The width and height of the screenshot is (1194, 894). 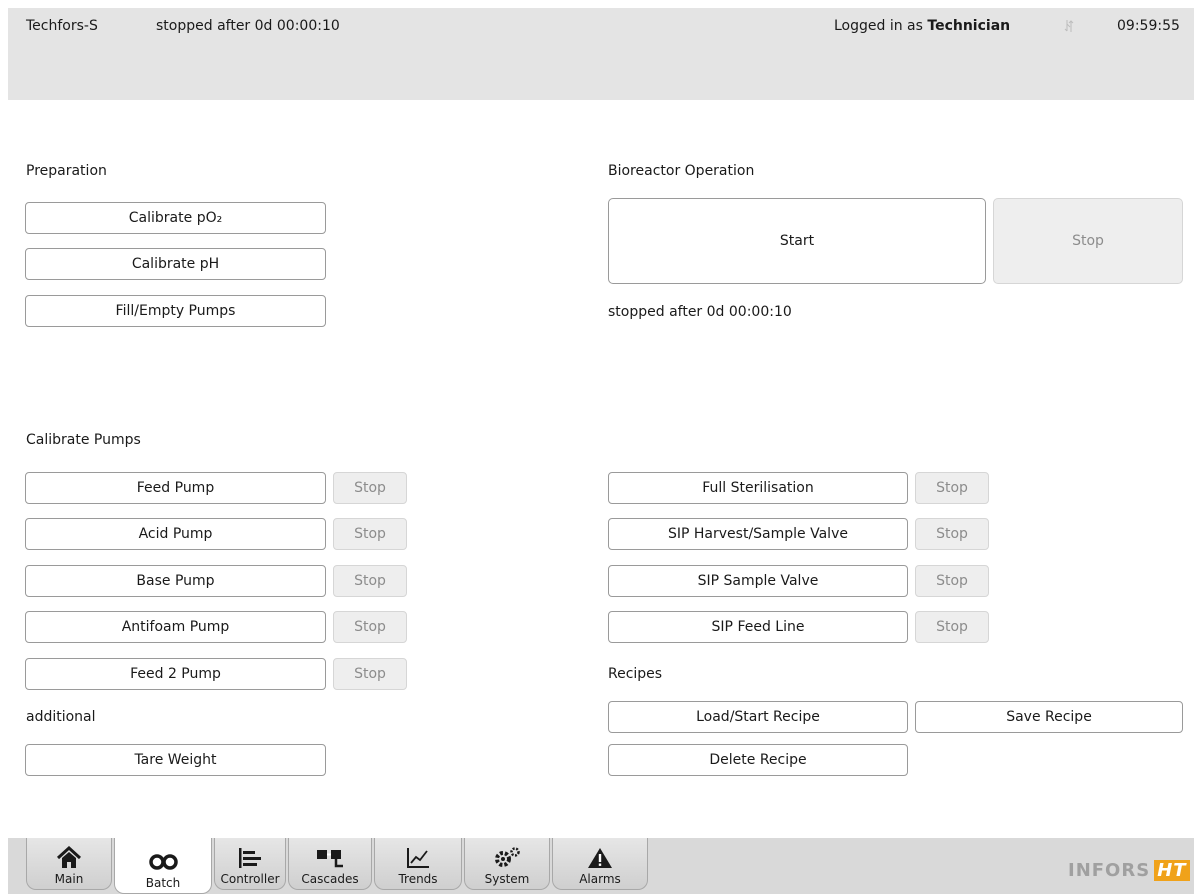 I want to click on feed-pump-stop-button: Stop, so click(x=370, y=488).